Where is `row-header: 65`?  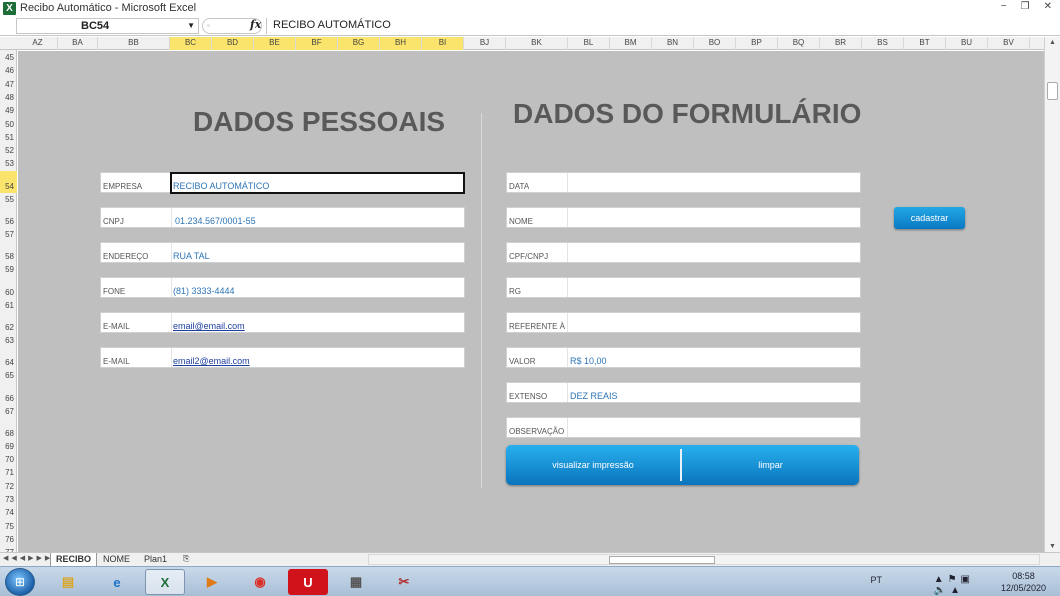
row-header: 65 is located at coordinates (8, 375).